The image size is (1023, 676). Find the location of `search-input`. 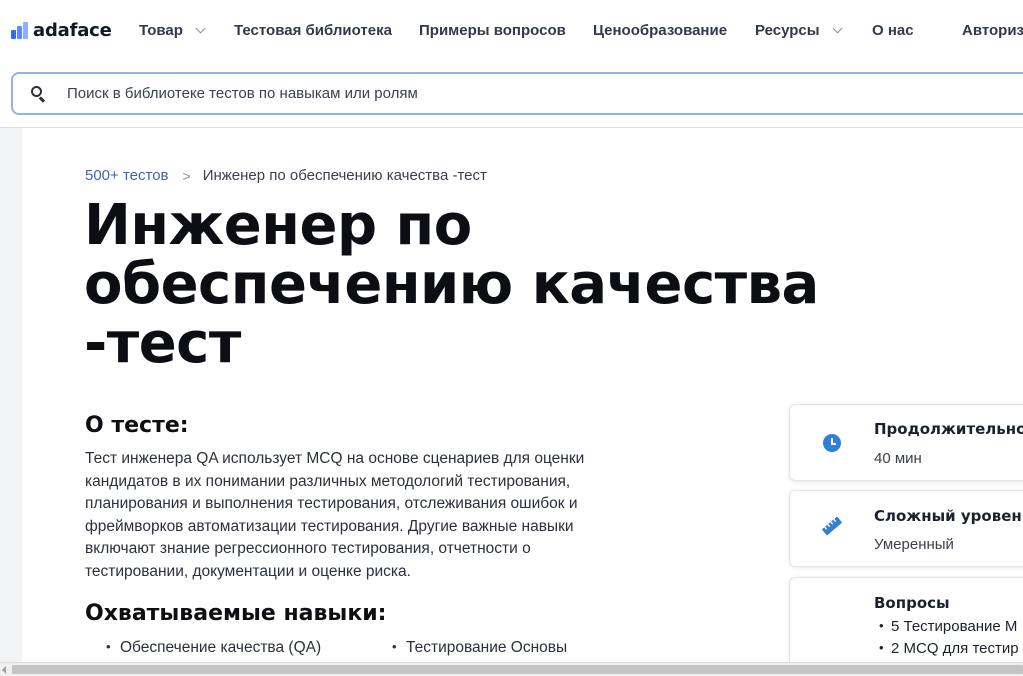

search-input is located at coordinates (517, 93).